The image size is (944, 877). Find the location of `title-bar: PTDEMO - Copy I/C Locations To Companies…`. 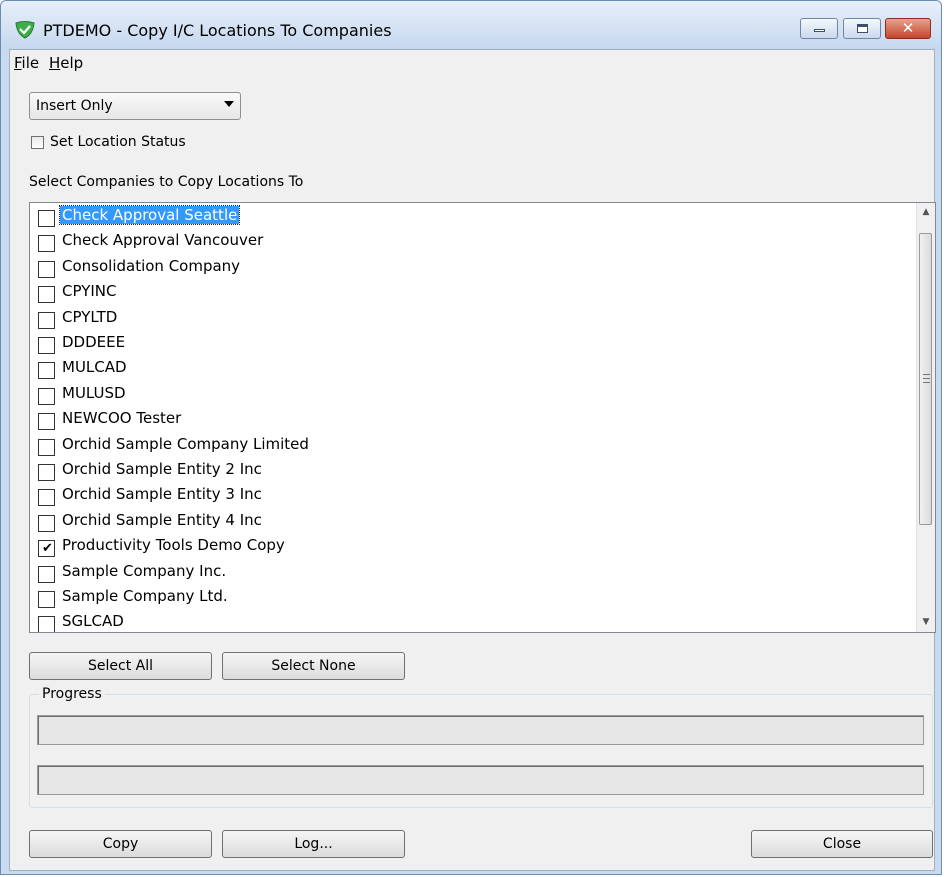

title-bar: PTDEMO - Copy I/C Locations To Companies… is located at coordinates (471, 25).